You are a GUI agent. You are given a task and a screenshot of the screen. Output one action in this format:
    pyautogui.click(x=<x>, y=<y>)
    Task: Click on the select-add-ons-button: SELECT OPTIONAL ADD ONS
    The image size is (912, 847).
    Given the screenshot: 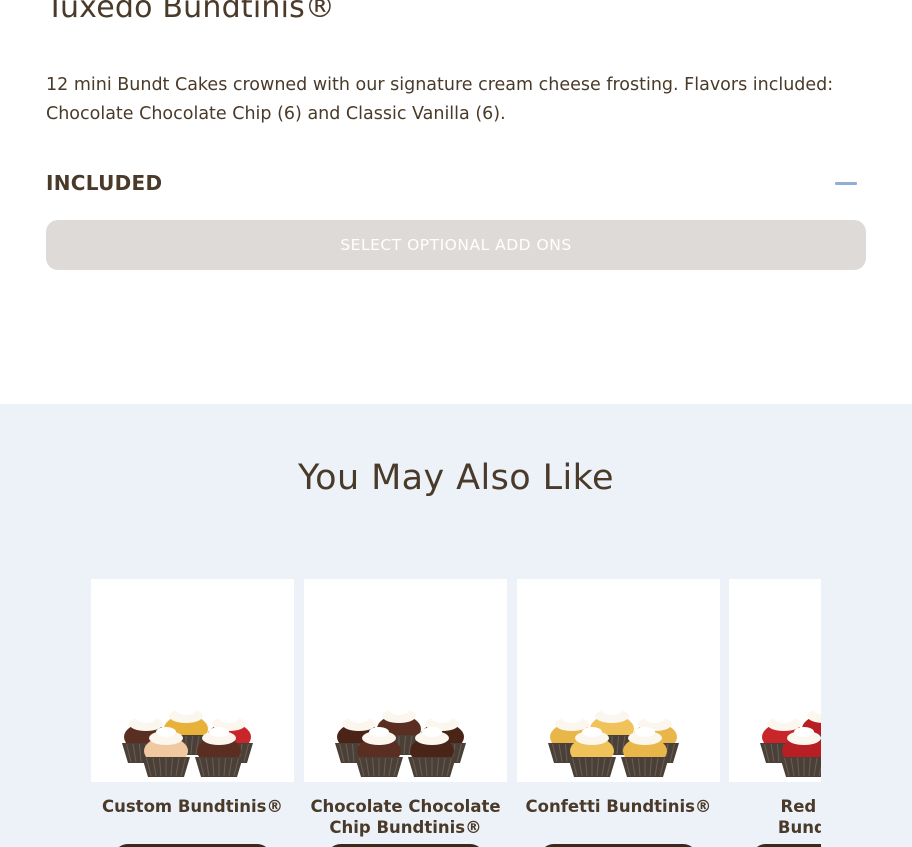 What is the action you would take?
    pyautogui.click(x=456, y=245)
    